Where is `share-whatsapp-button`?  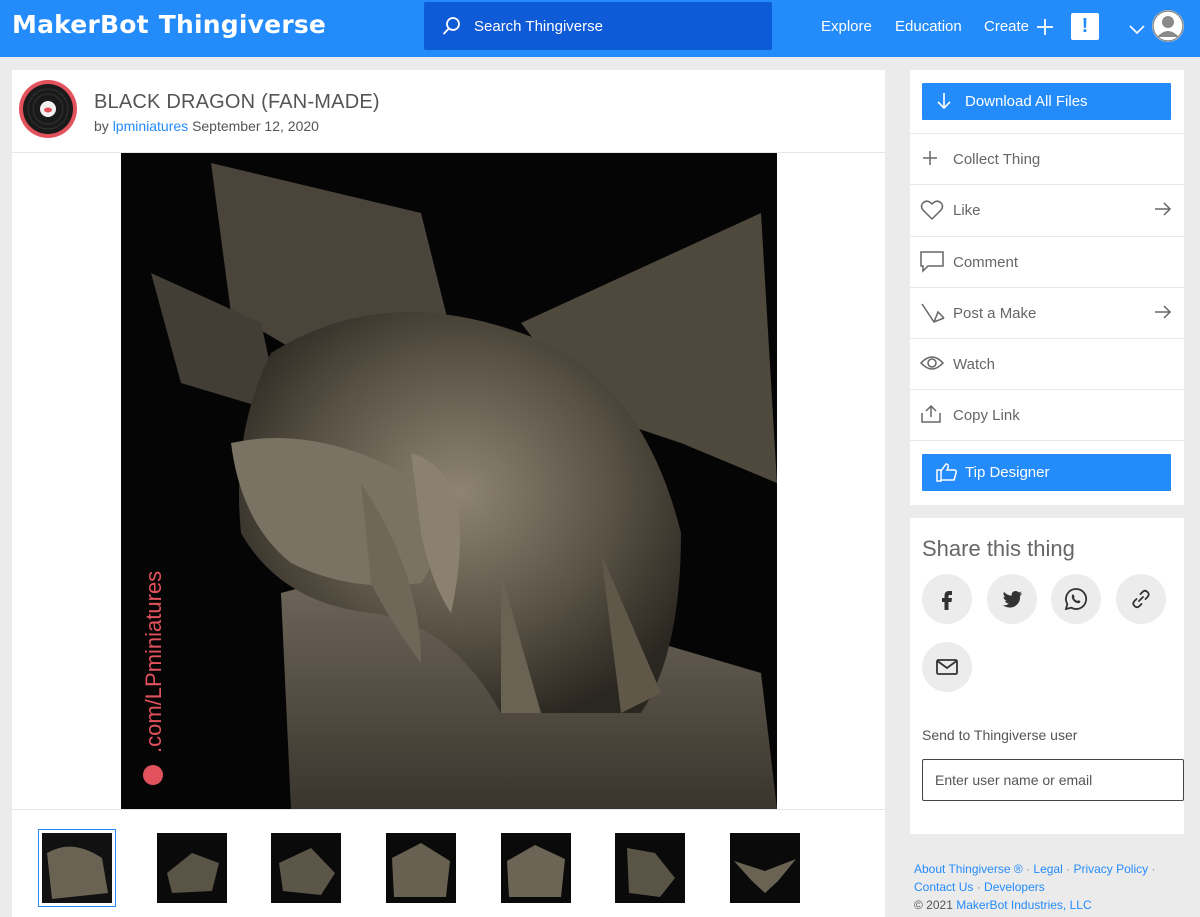
share-whatsapp-button is located at coordinates (1076, 599).